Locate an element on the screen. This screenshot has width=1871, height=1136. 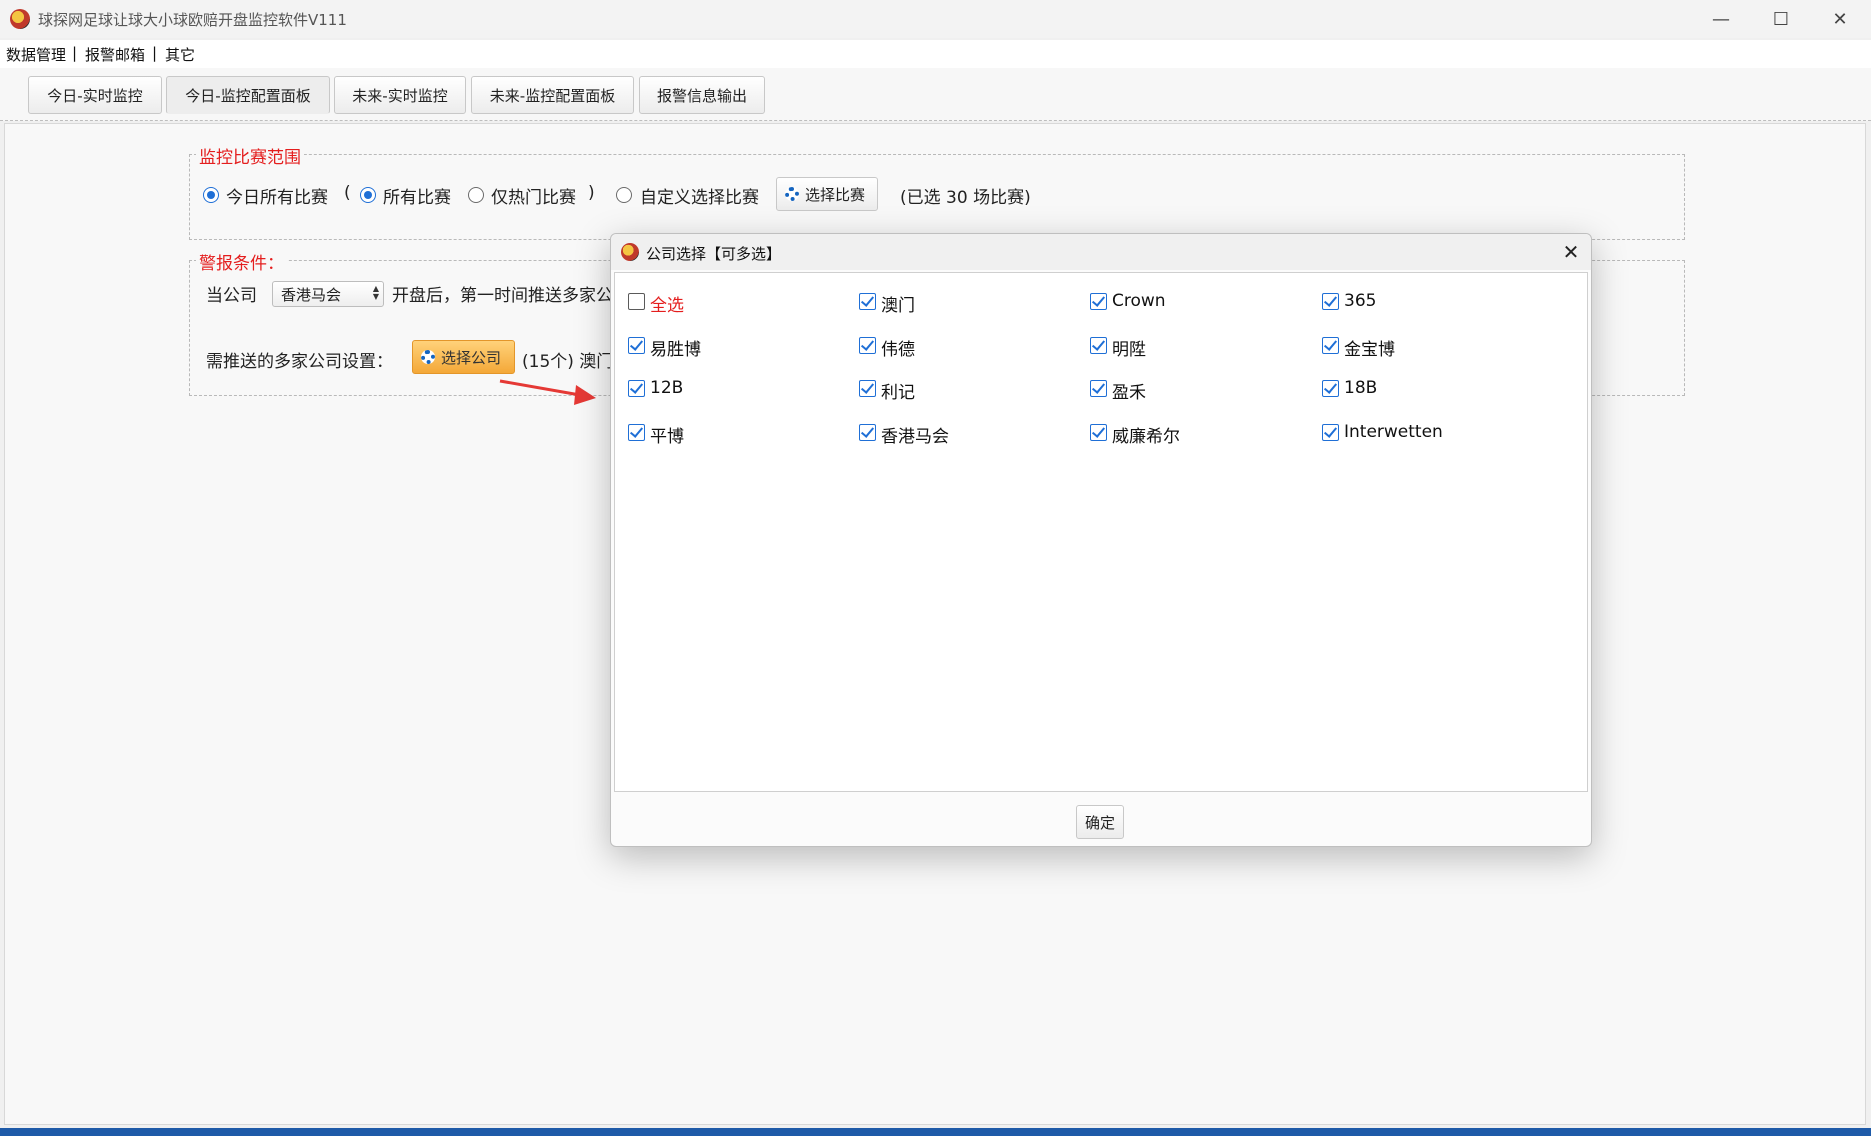
scope-group-title: 监控比赛范围 is located at coordinates (250, 155).